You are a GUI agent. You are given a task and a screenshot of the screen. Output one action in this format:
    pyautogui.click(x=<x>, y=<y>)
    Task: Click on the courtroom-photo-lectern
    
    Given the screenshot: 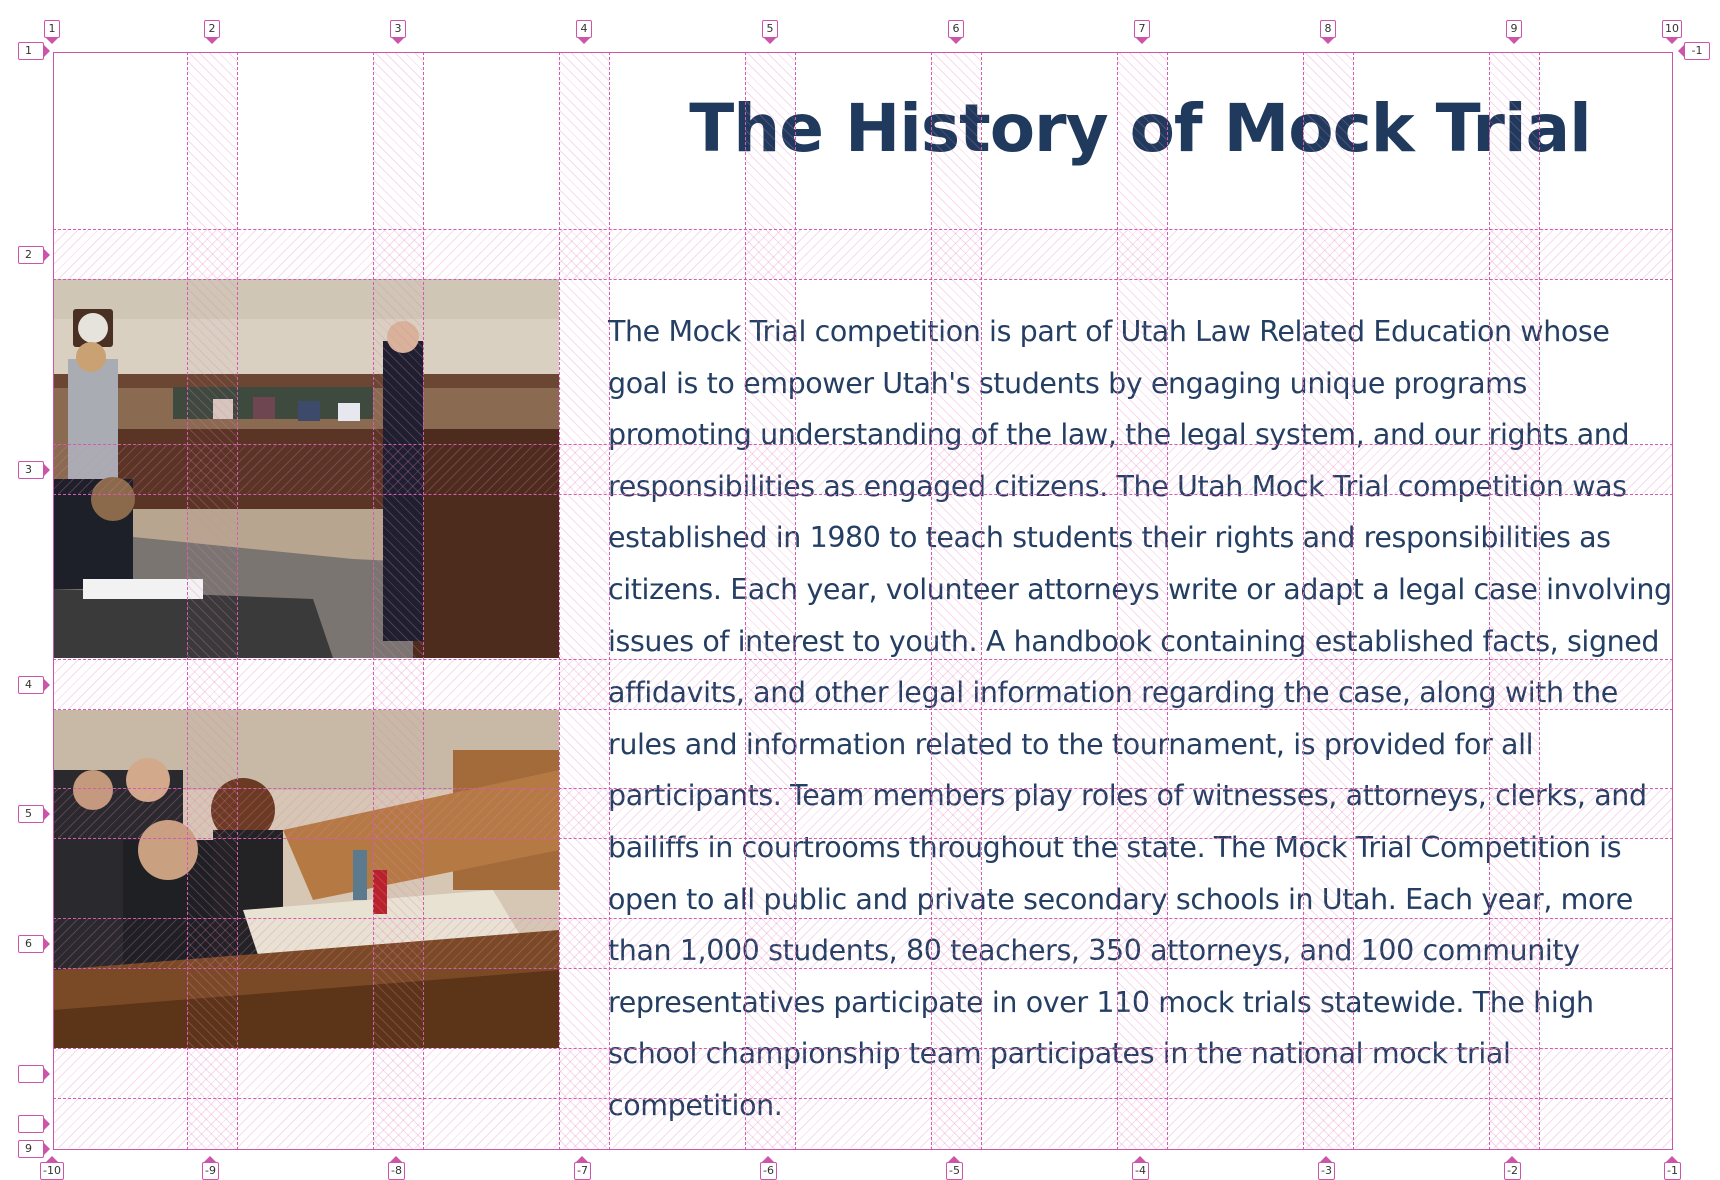 What is the action you would take?
    pyautogui.click(x=306, y=468)
    